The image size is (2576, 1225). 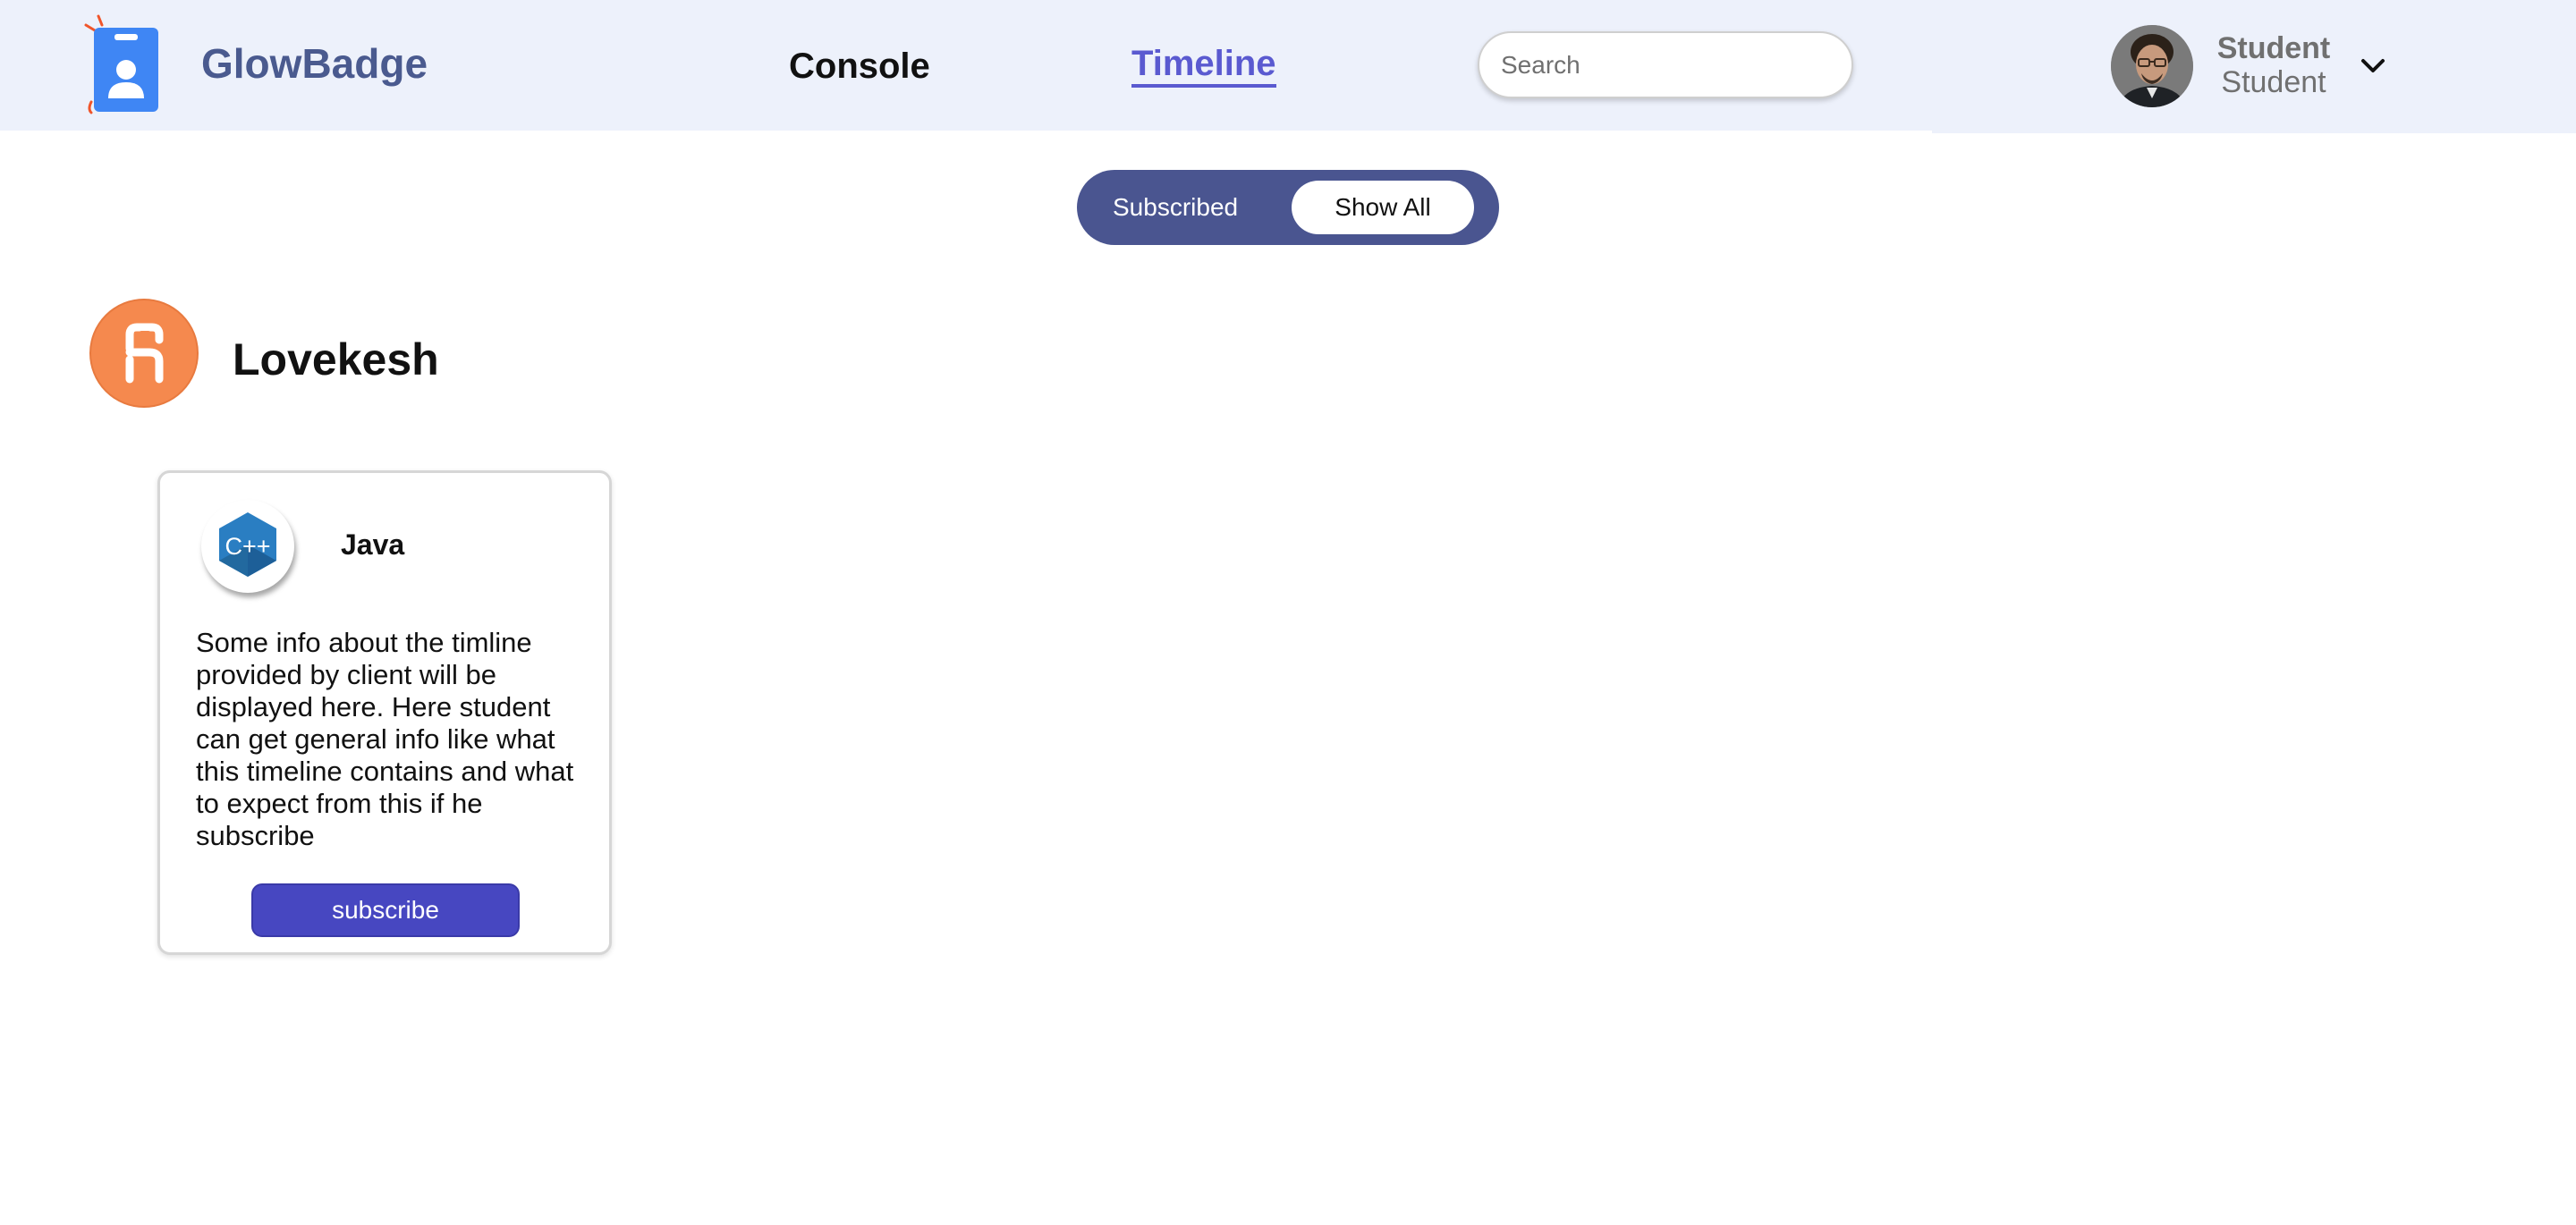 What do you see at coordinates (2152, 66) in the screenshot?
I see `avatar` at bounding box center [2152, 66].